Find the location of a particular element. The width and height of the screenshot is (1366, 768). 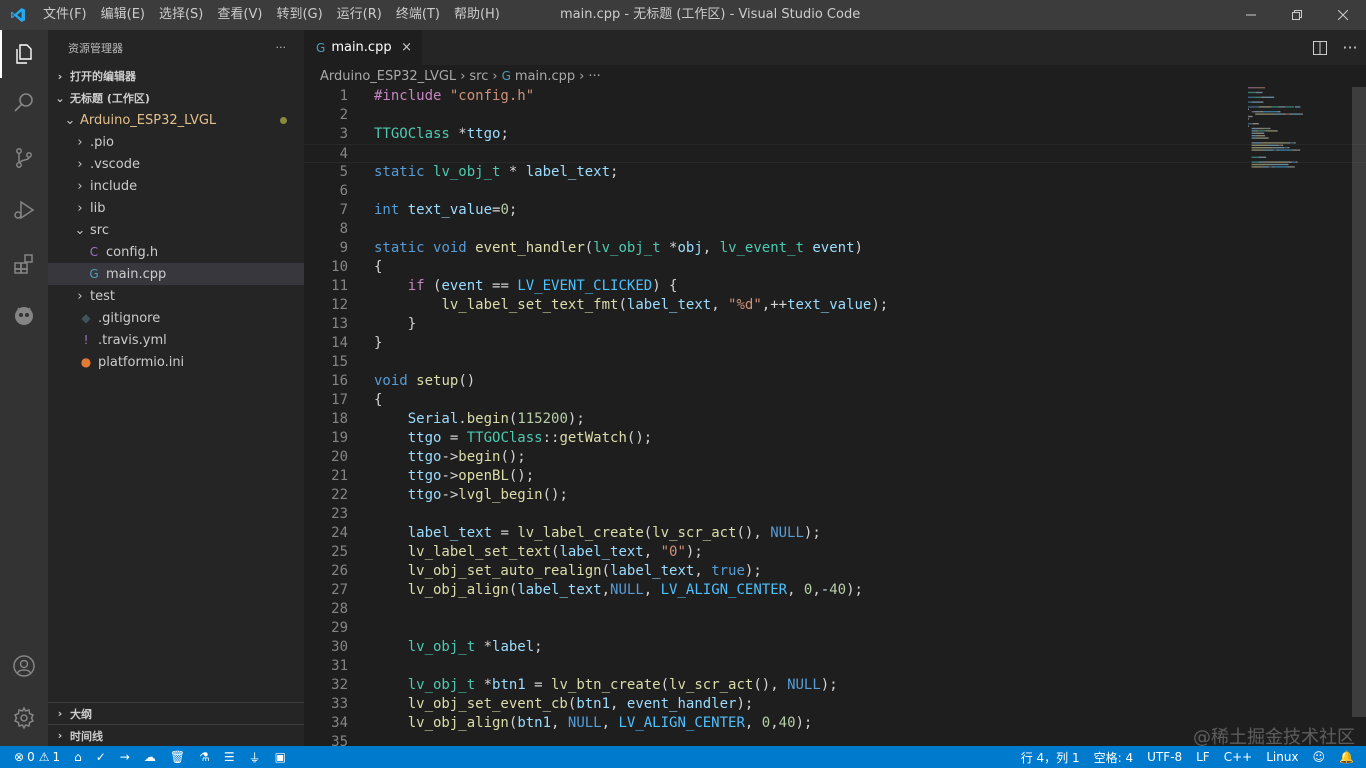

notifications-bell-icon: 🔔 is located at coordinates (1349, 757).